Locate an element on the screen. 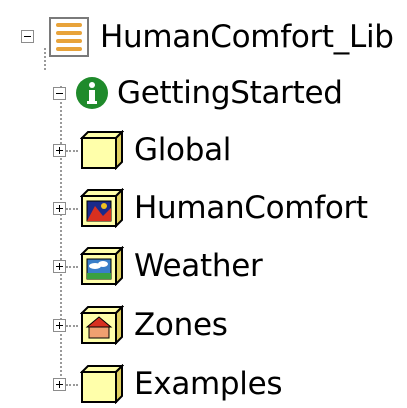 This screenshot has height=408, width=407. tree-item-label: Examples is located at coordinates (208, 384).